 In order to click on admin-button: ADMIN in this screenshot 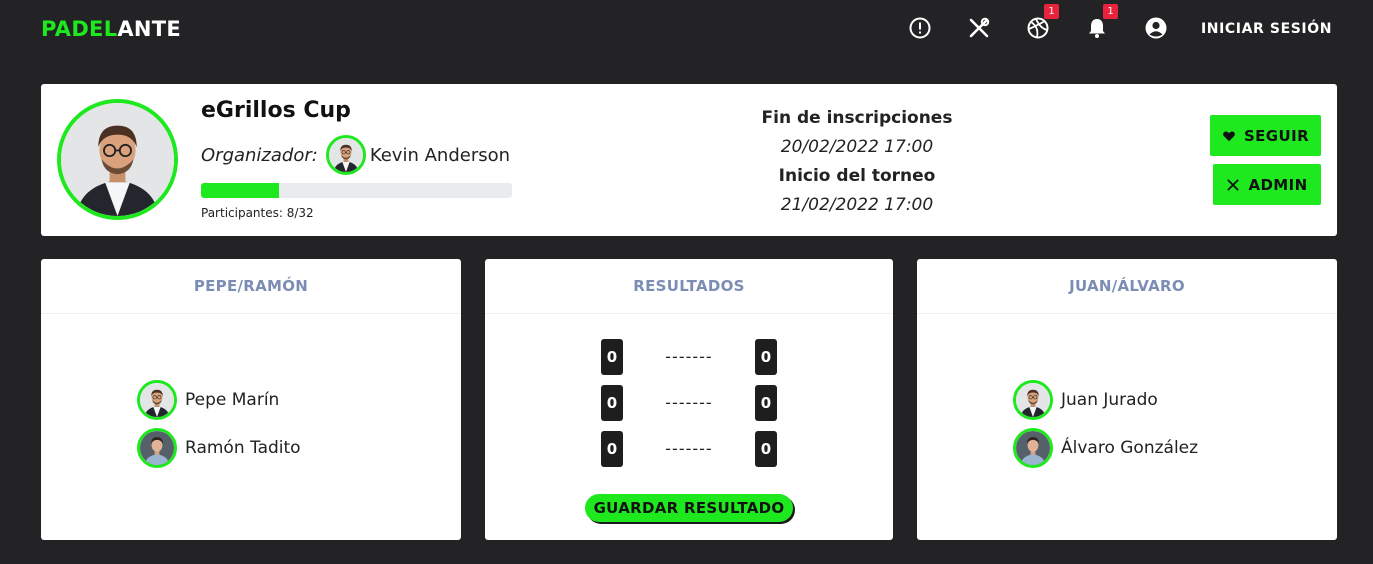, I will do `click(1267, 184)`.